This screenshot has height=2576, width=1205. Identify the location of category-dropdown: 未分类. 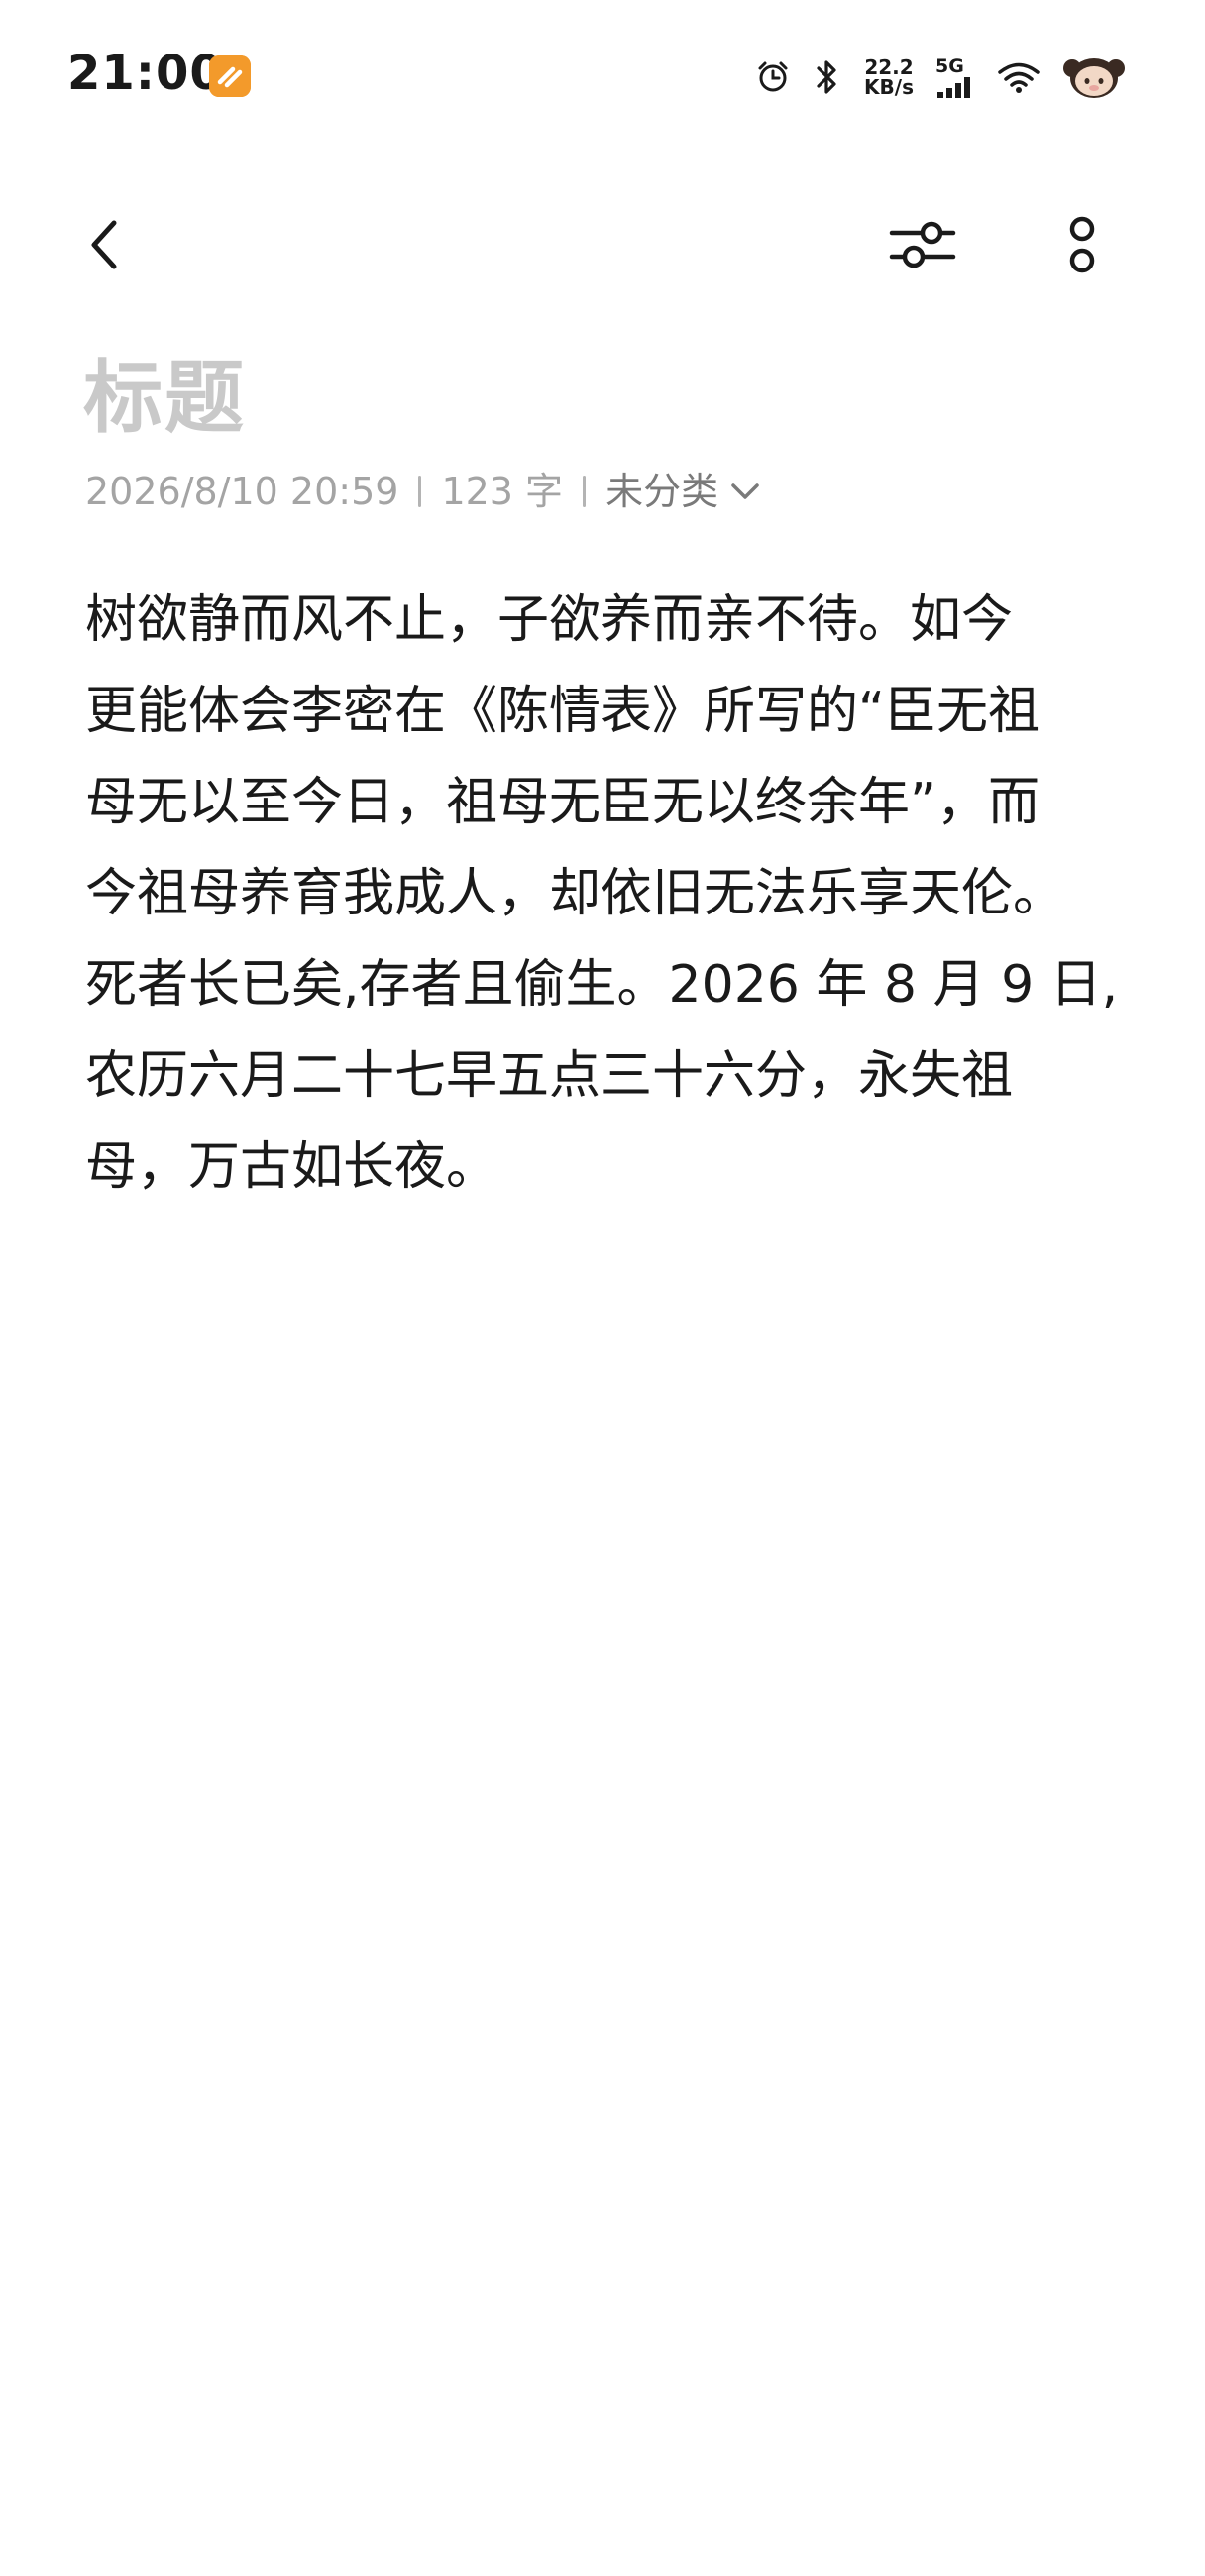
(682, 492).